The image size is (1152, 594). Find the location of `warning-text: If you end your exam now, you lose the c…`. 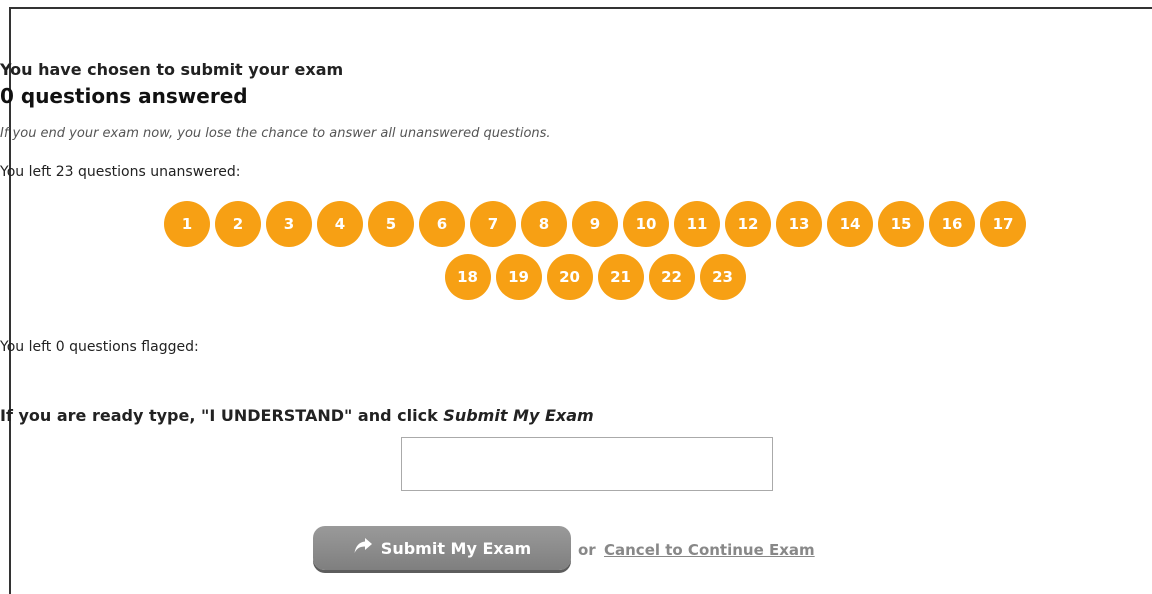

warning-text: If you end your exam now, you lose the c… is located at coordinates (275, 133).